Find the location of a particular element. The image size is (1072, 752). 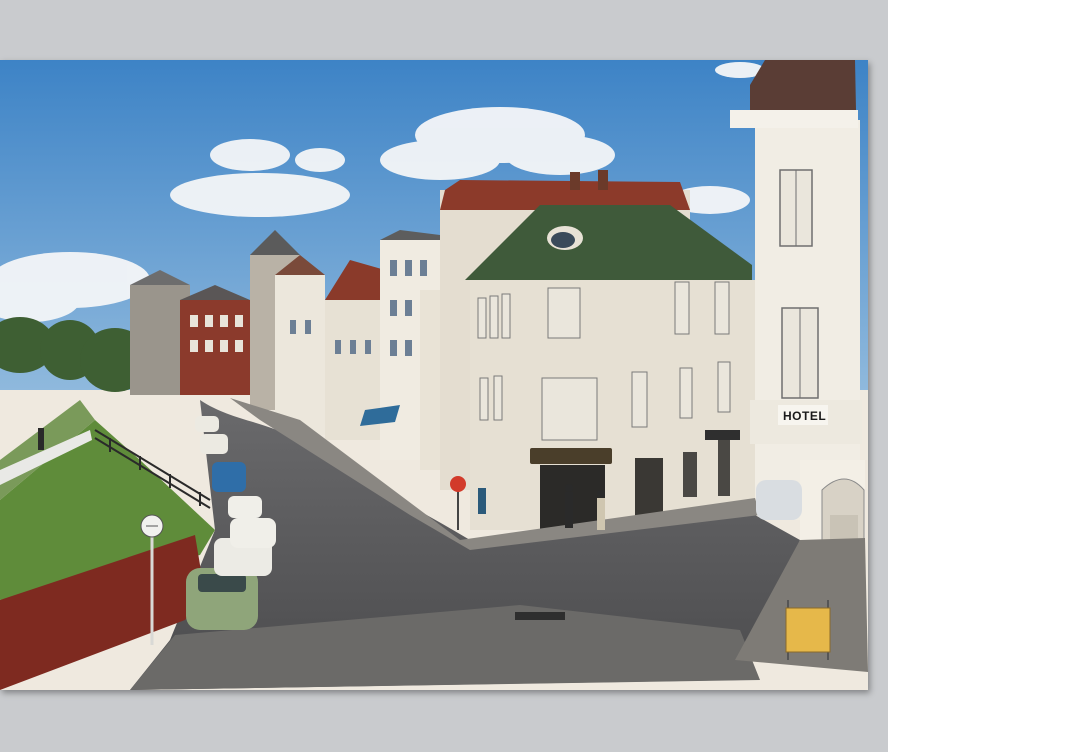

corner-building is located at coordinates (610, 367).